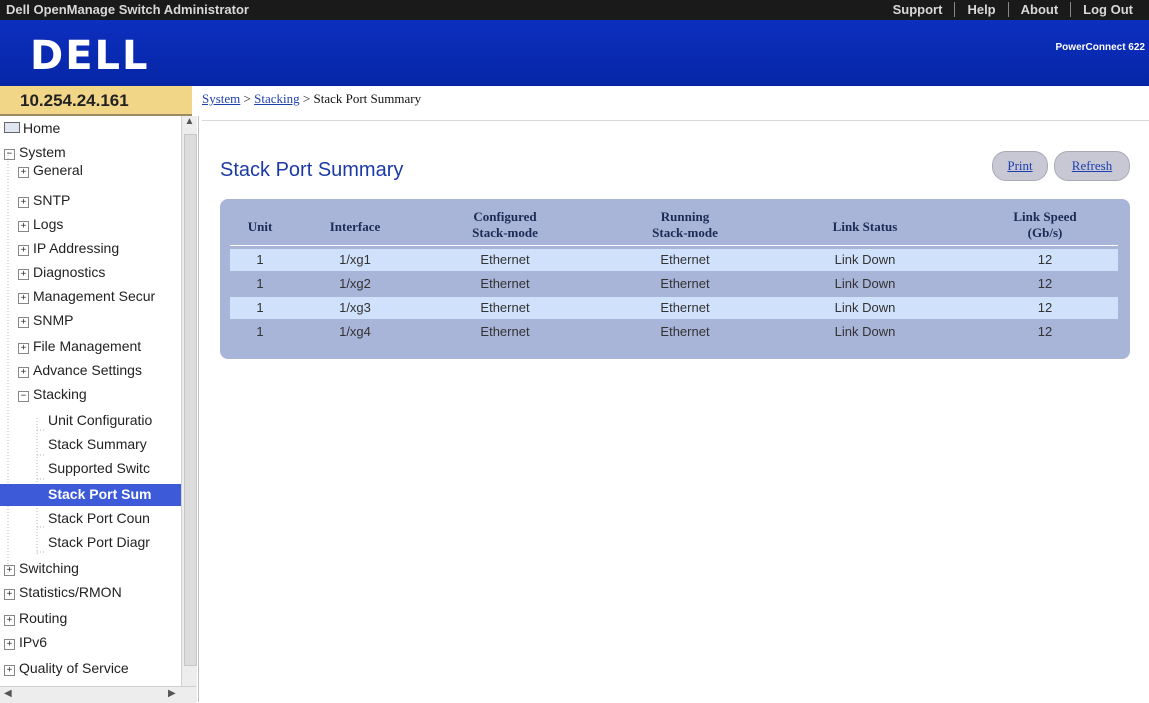 This screenshot has width=1149, height=703. I want to click on nav-label: IPv6, so click(33, 642).